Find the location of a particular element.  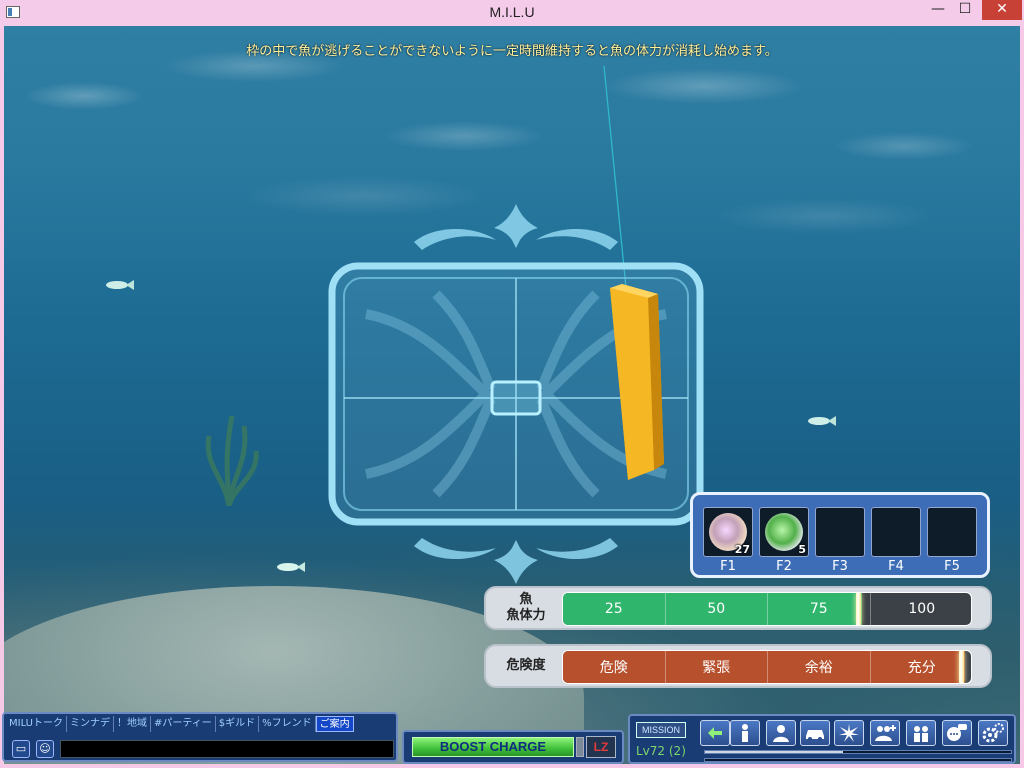

minimize-button: — is located at coordinates (938, 10).